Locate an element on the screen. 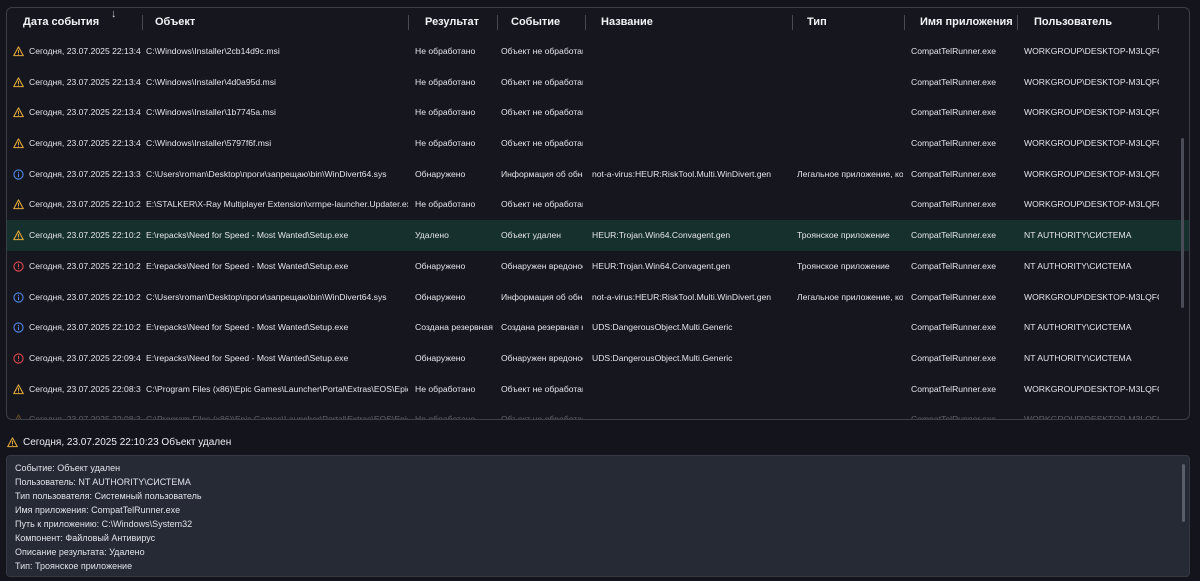 This screenshot has width=1200, height=581. col-result-header: Результат is located at coordinates (452, 22).